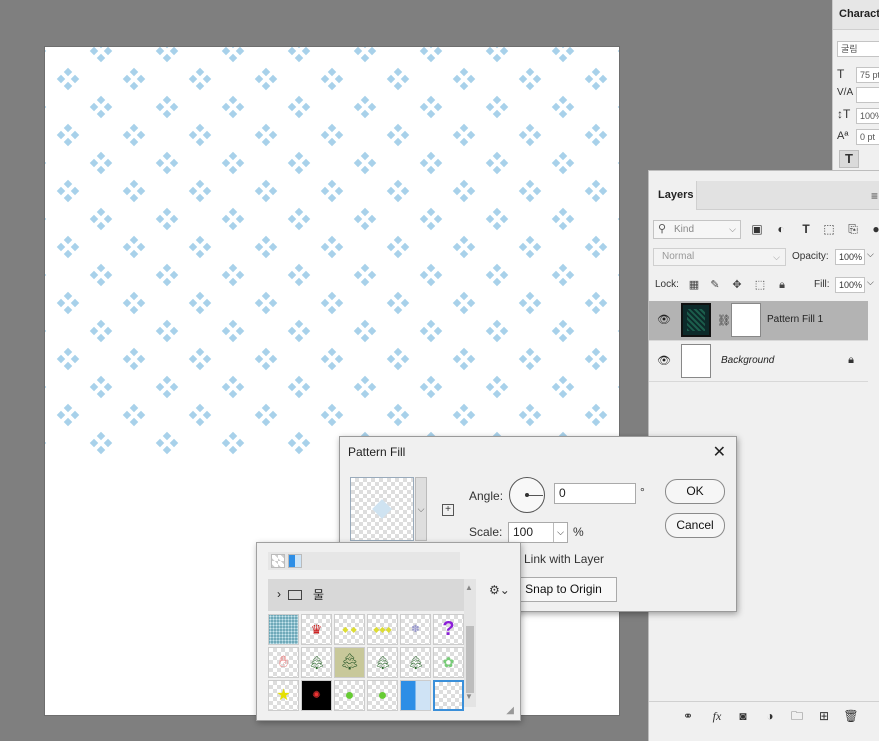 The width and height of the screenshot is (879, 741). What do you see at coordinates (874, 196) in the screenshot?
I see `panel-menu-icon: ≡` at bounding box center [874, 196].